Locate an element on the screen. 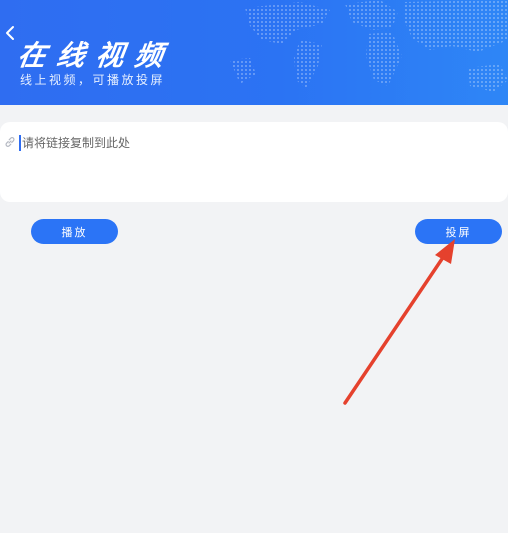  link-input is located at coordinates (257, 143).